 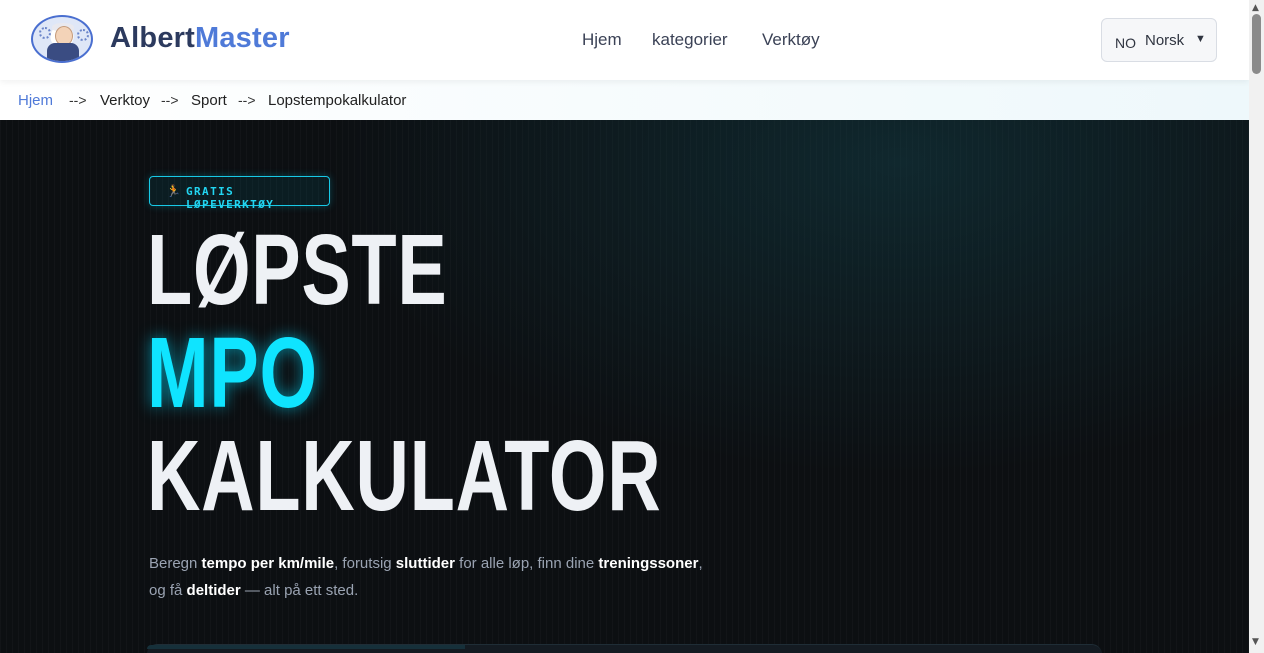 I want to click on desc-text: og få, so click(x=168, y=590).